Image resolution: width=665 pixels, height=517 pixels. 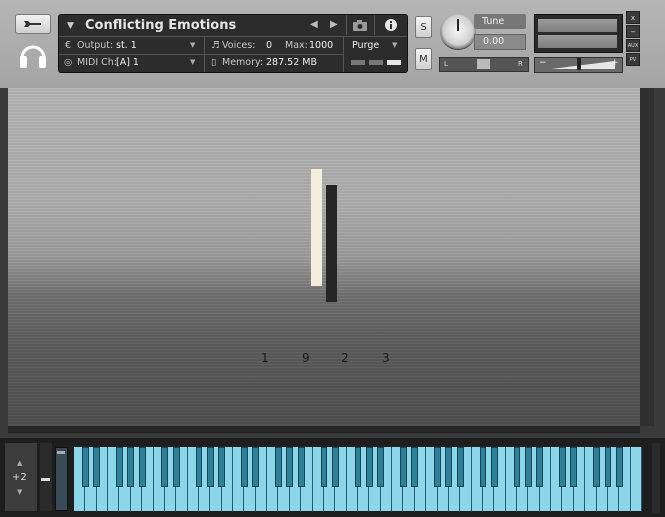 What do you see at coordinates (46, 477) in the screenshot?
I see `mod-wheel` at bounding box center [46, 477].